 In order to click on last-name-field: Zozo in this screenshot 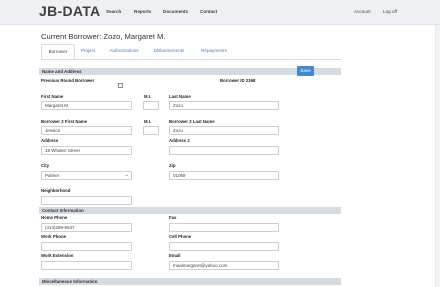, I will do `click(224, 105)`.